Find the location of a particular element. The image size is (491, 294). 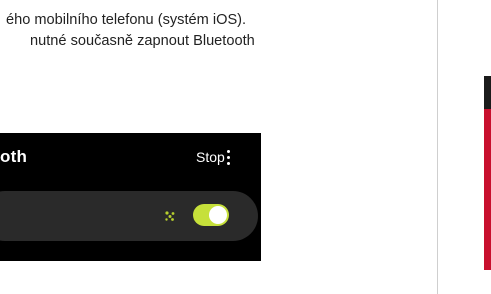

bluetooth-toggle-switch is located at coordinates (211, 215).